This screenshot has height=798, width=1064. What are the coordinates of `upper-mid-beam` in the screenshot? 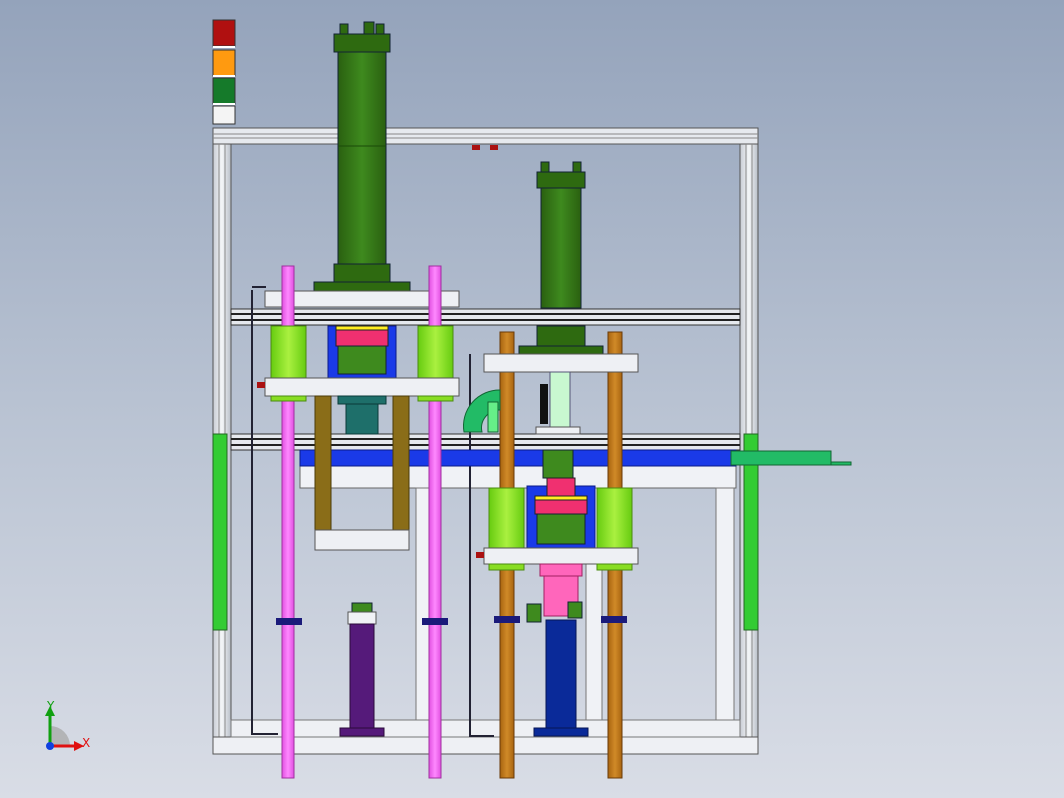 It's located at (485, 317).